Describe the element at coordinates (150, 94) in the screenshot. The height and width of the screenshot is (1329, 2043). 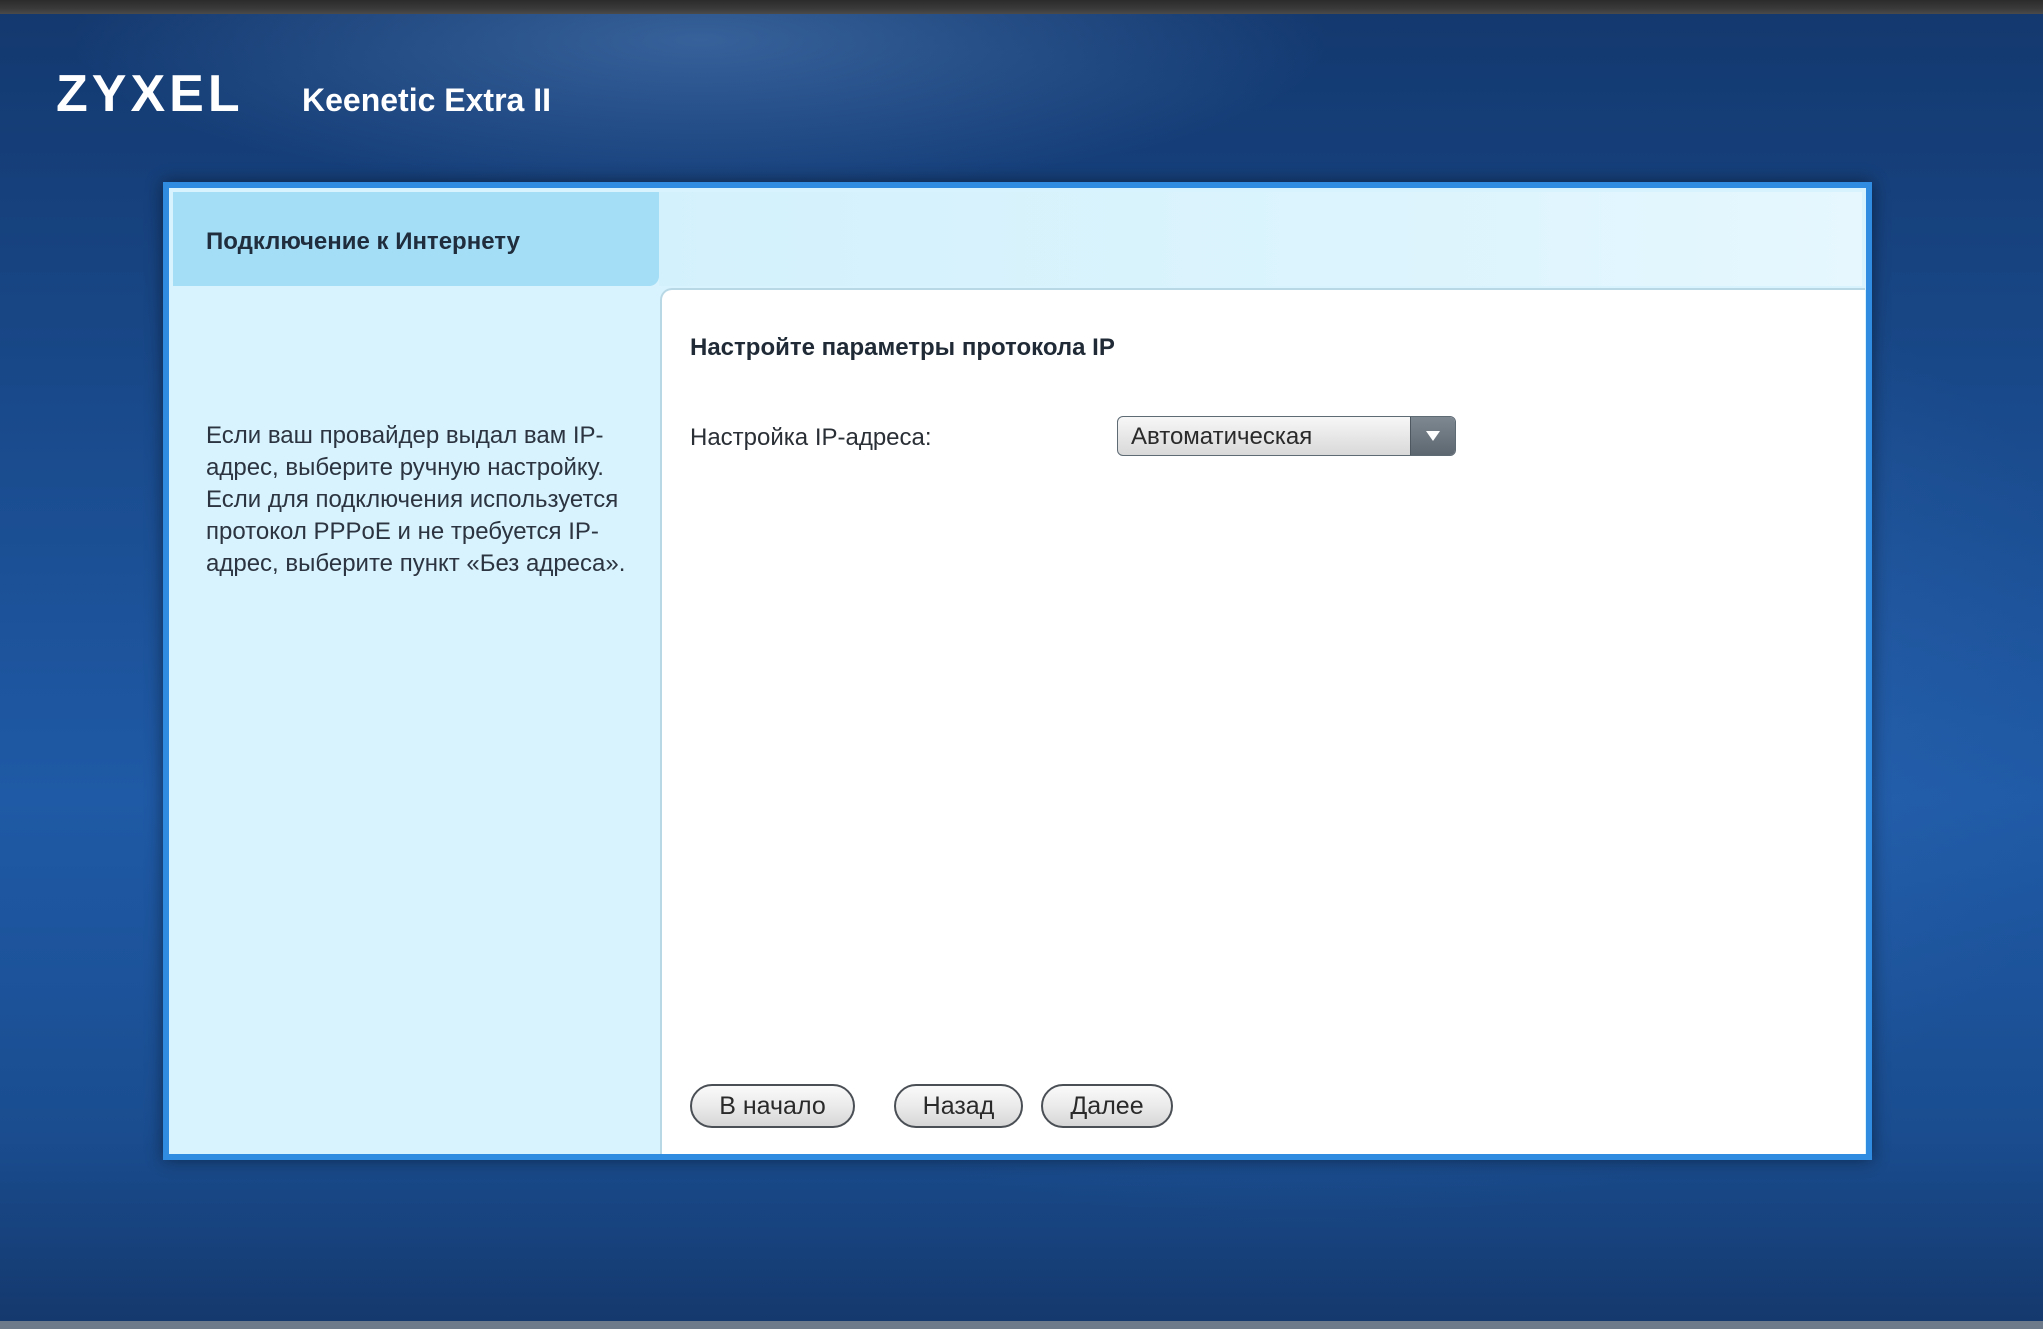
I see `zyxel-logo: ZYXEL` at that location.